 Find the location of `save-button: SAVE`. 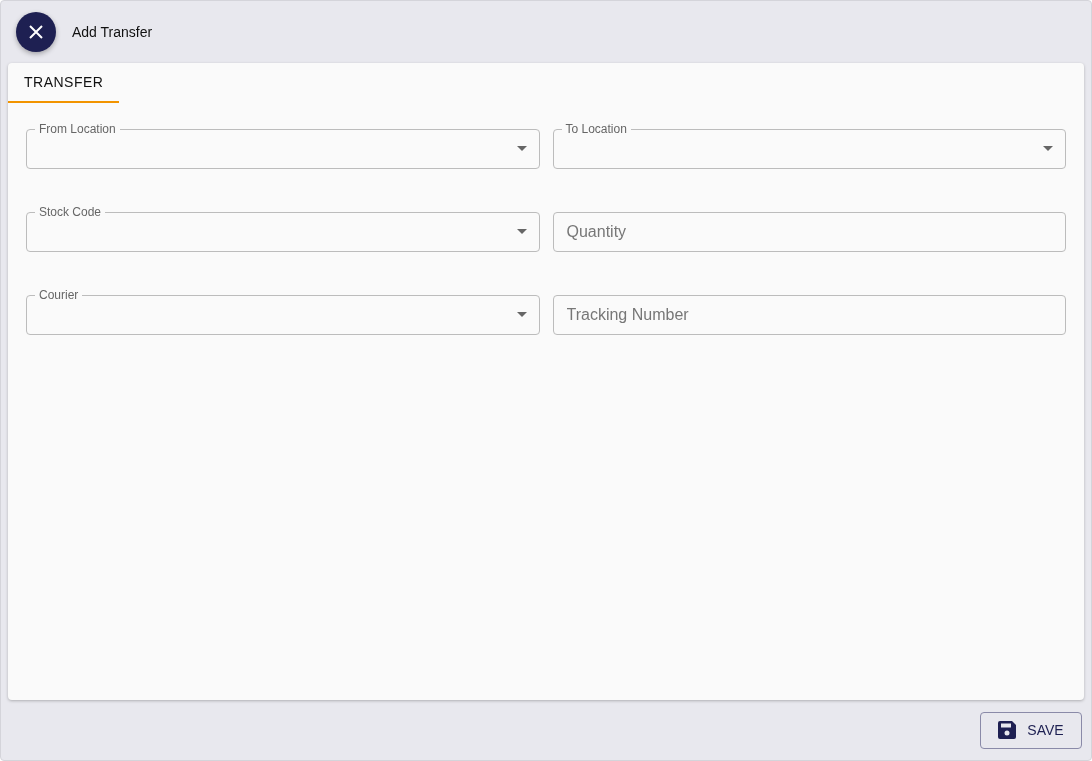

save-button: SAVE is located at coordinates (1031, 730).